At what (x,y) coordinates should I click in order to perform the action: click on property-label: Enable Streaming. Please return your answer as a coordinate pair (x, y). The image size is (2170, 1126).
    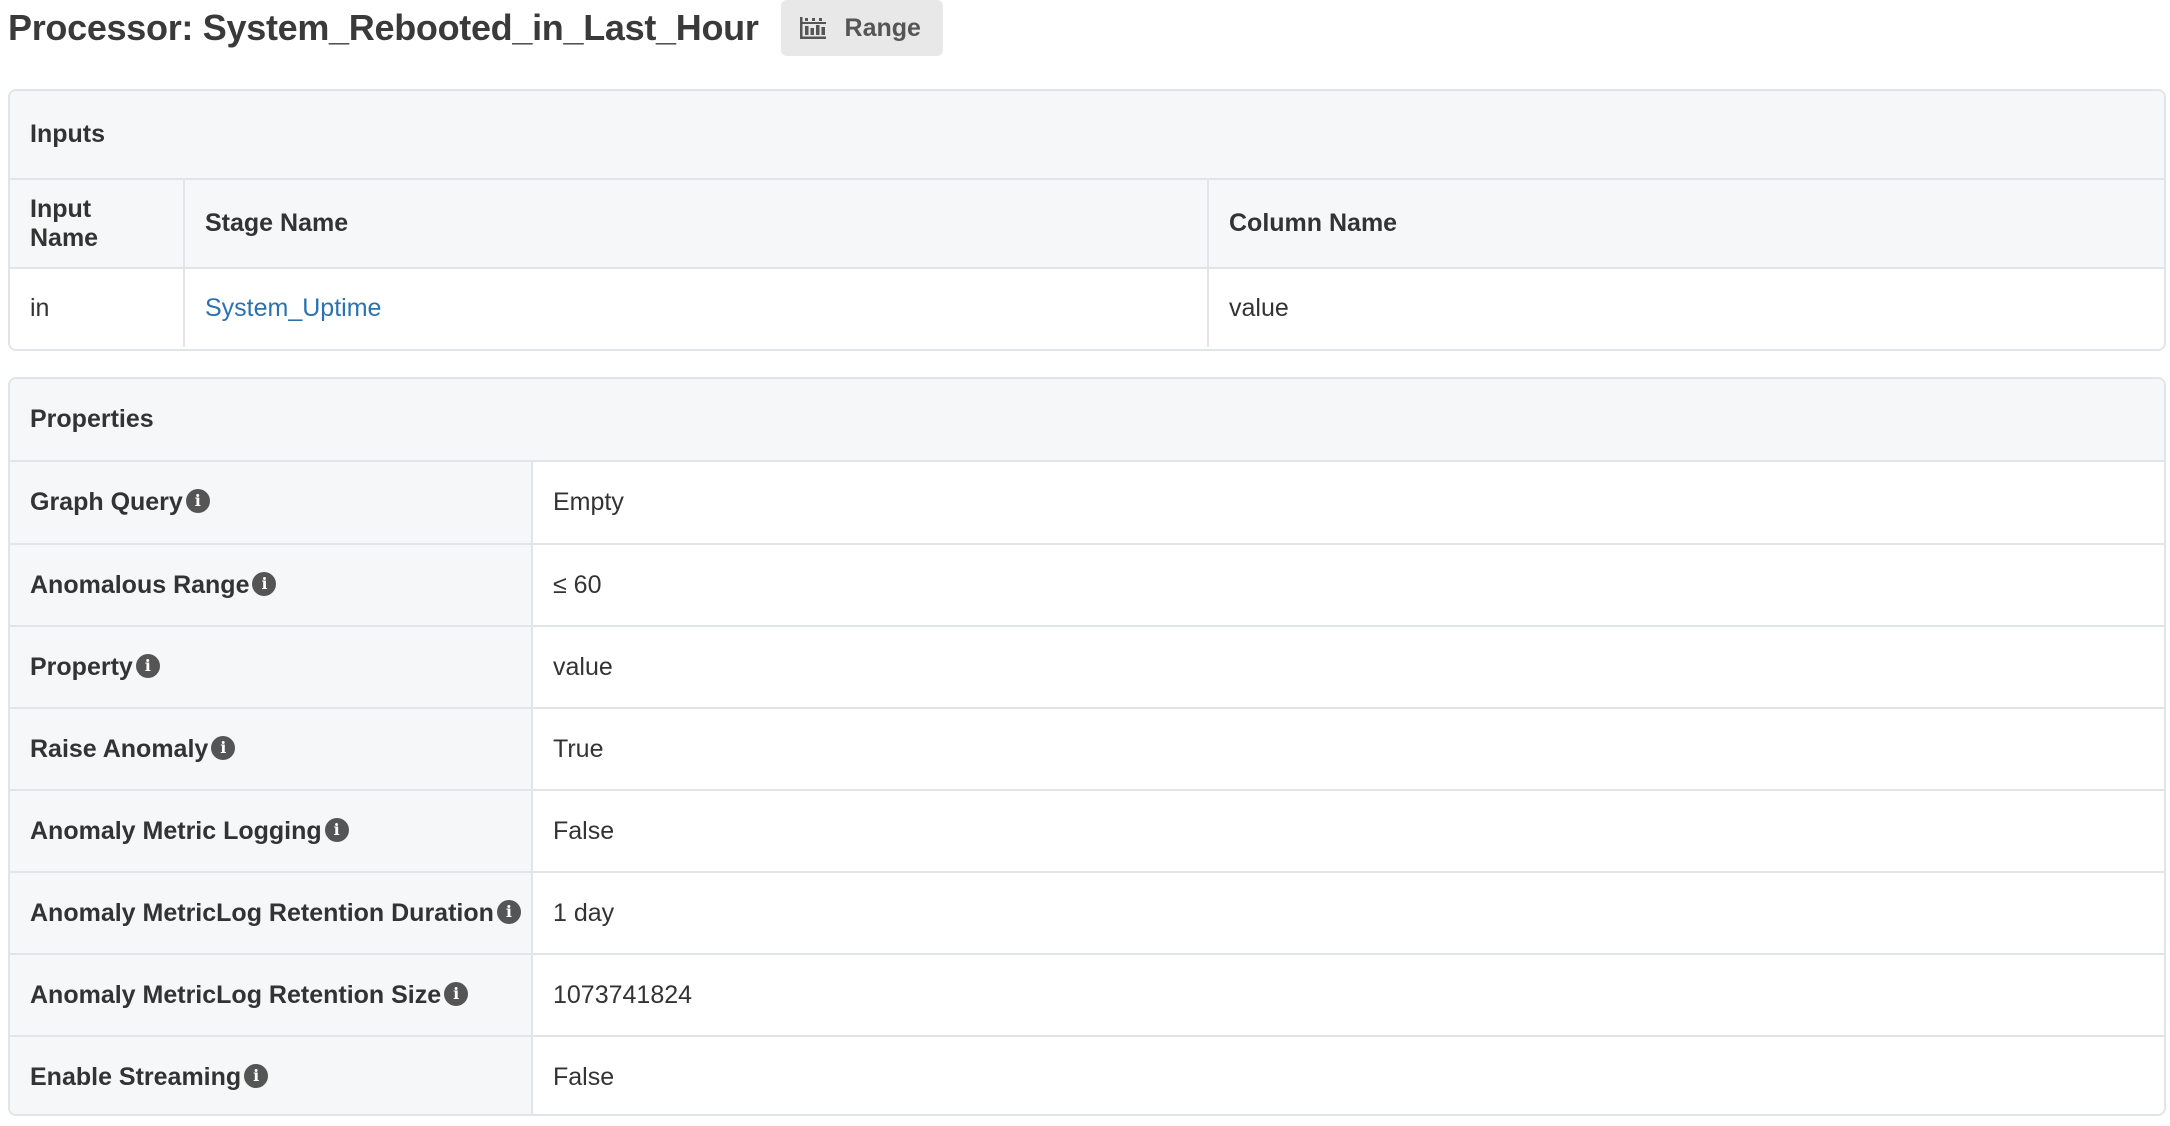
    Looking at the image, I should click on (136, 1077).